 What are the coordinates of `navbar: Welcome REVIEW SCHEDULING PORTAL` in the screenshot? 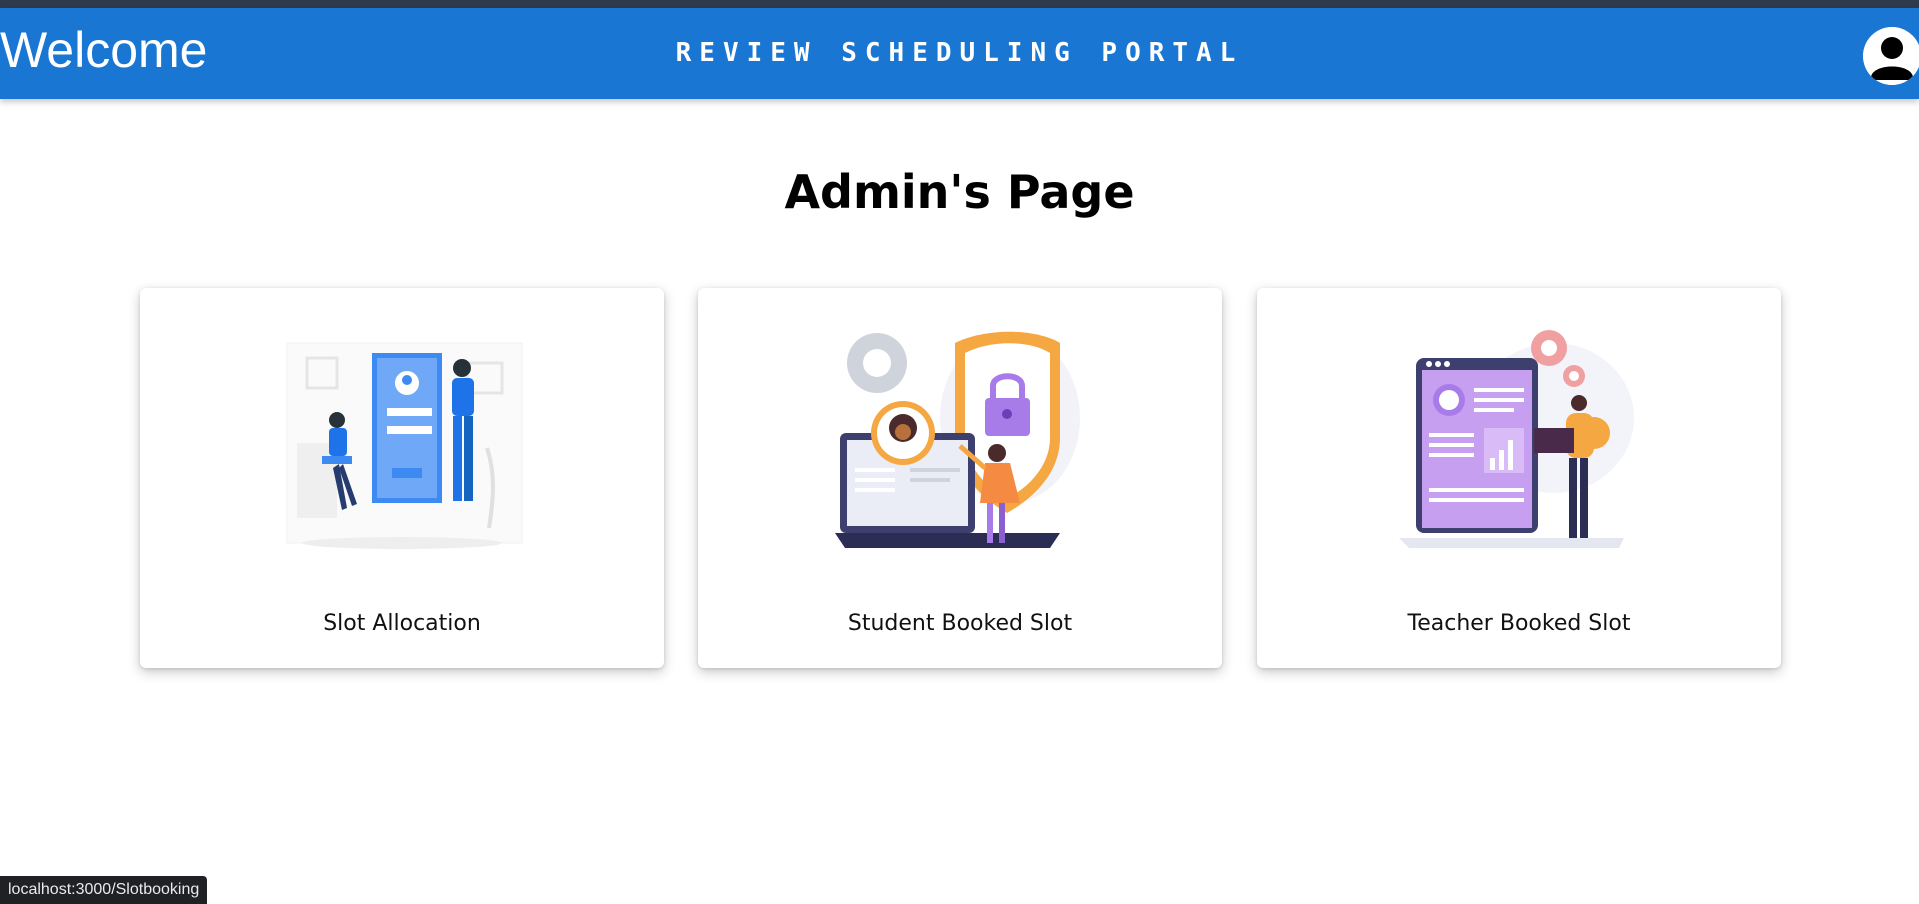 It's located at (959, 53).